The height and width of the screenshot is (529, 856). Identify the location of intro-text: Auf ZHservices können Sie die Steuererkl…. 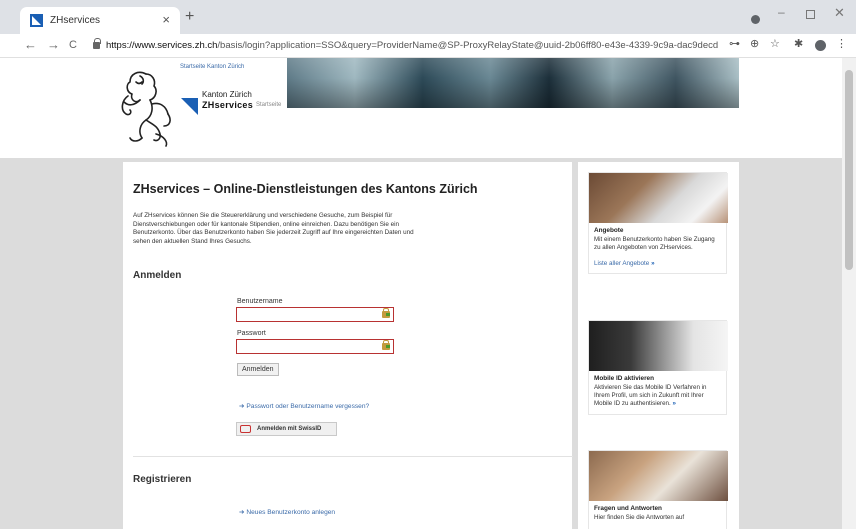
(273, 228).